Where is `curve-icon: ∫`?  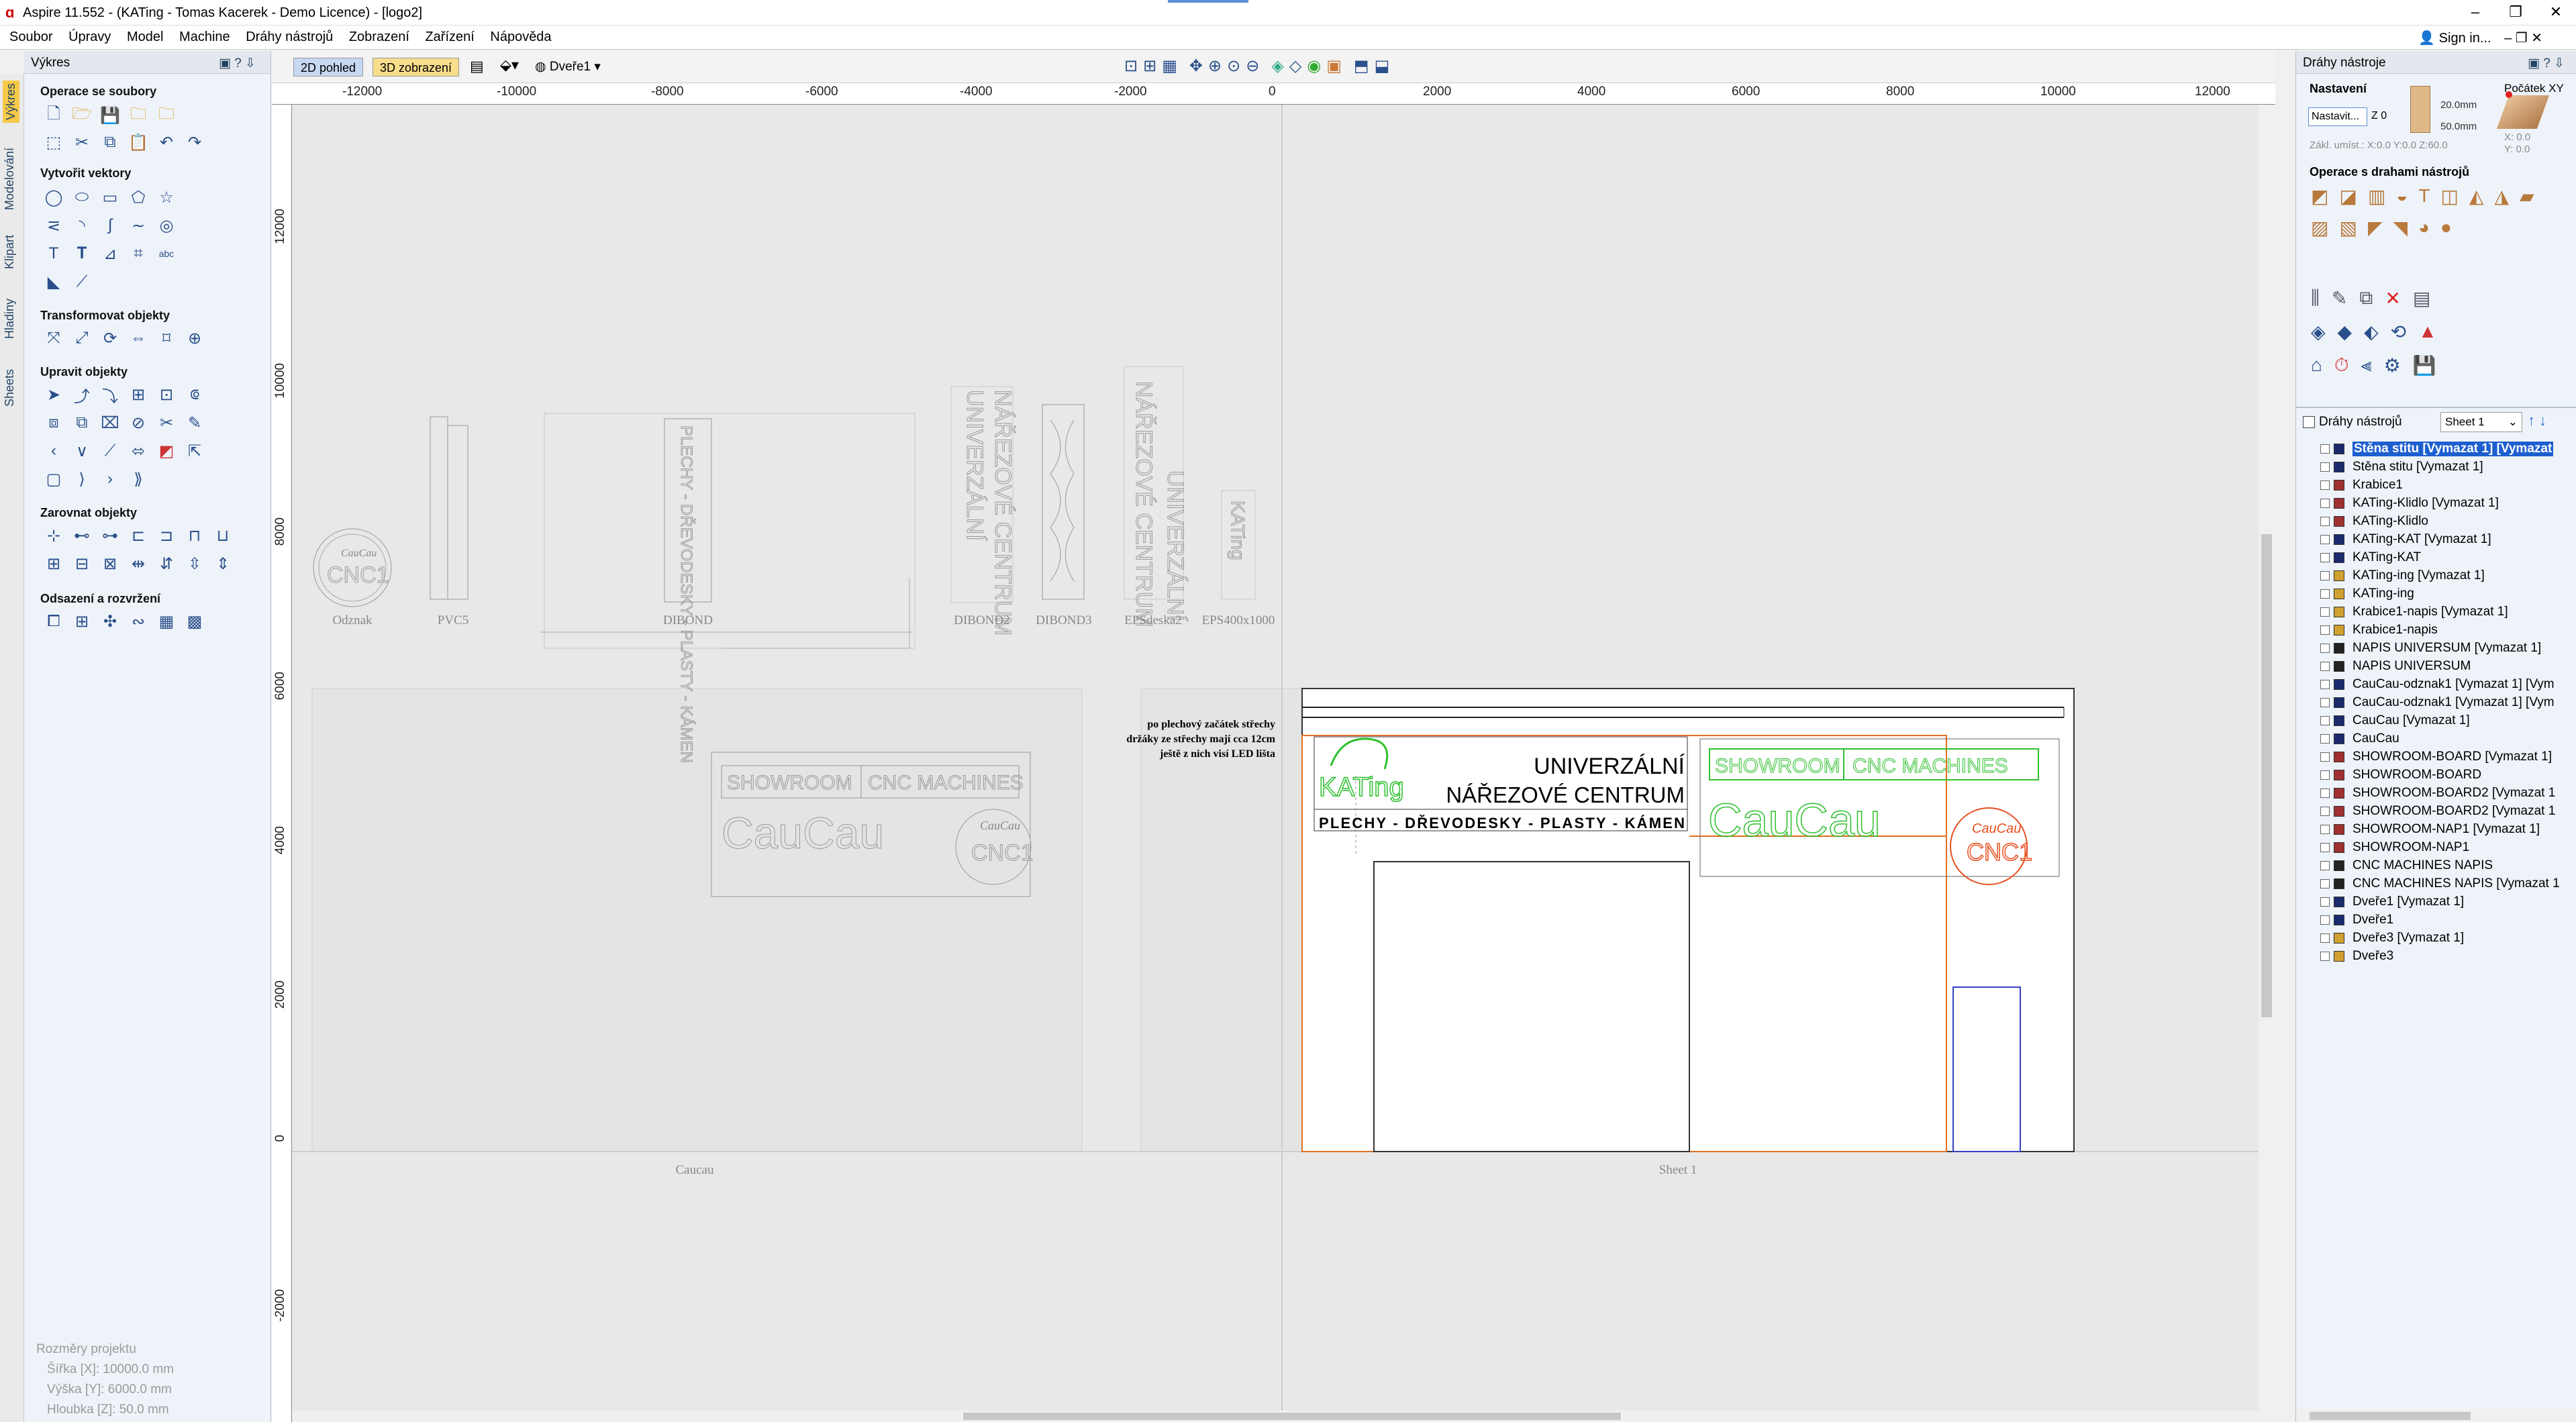
curve-icon: ∫ is located at coordinates (110, 226).